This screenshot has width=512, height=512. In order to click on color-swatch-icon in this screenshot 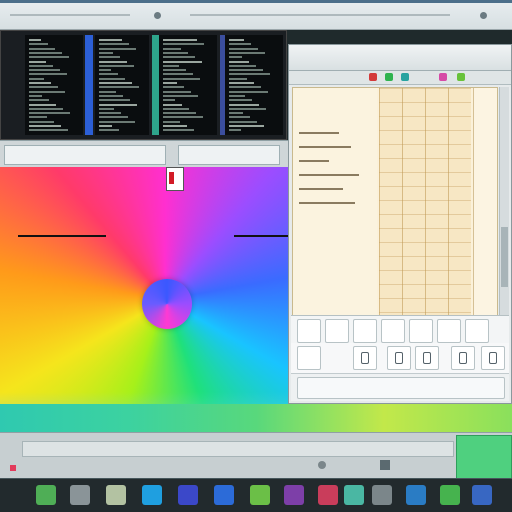, I will do `click(175, 179)`.